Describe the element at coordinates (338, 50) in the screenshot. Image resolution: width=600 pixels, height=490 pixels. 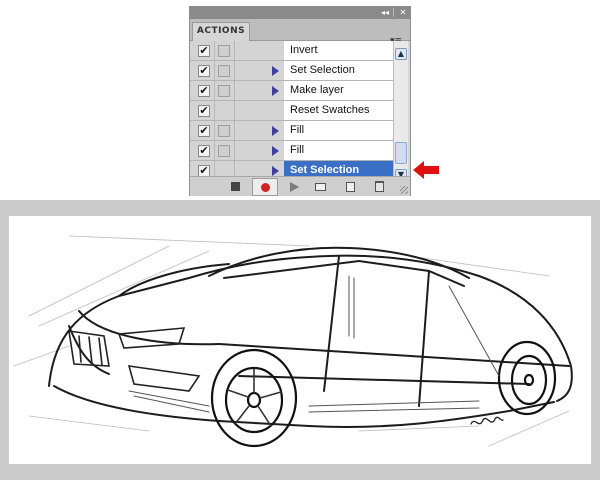
I see `action-name-cell: Invert` at that location.